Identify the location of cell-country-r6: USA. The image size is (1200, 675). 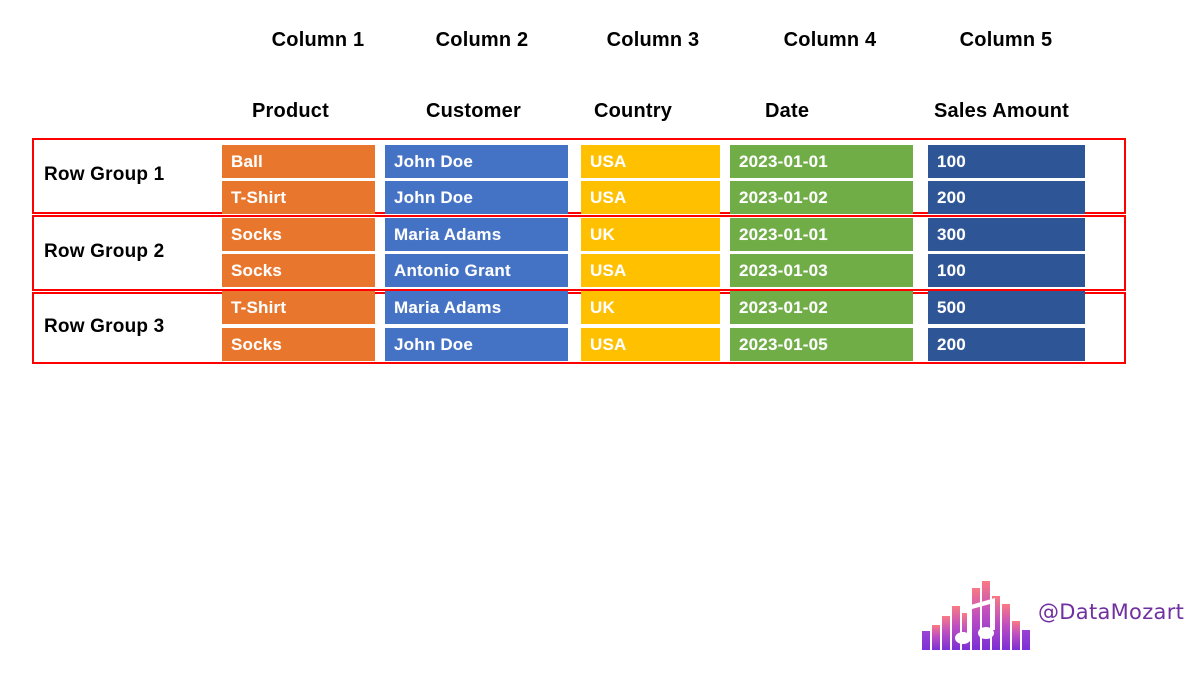
(650, 344).